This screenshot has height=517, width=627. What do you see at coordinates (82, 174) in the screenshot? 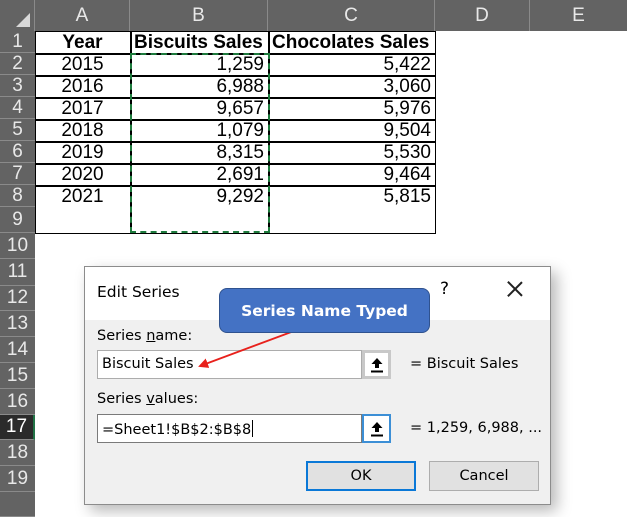
I see `cell-year: 2020` at bounding box center [82, 174].